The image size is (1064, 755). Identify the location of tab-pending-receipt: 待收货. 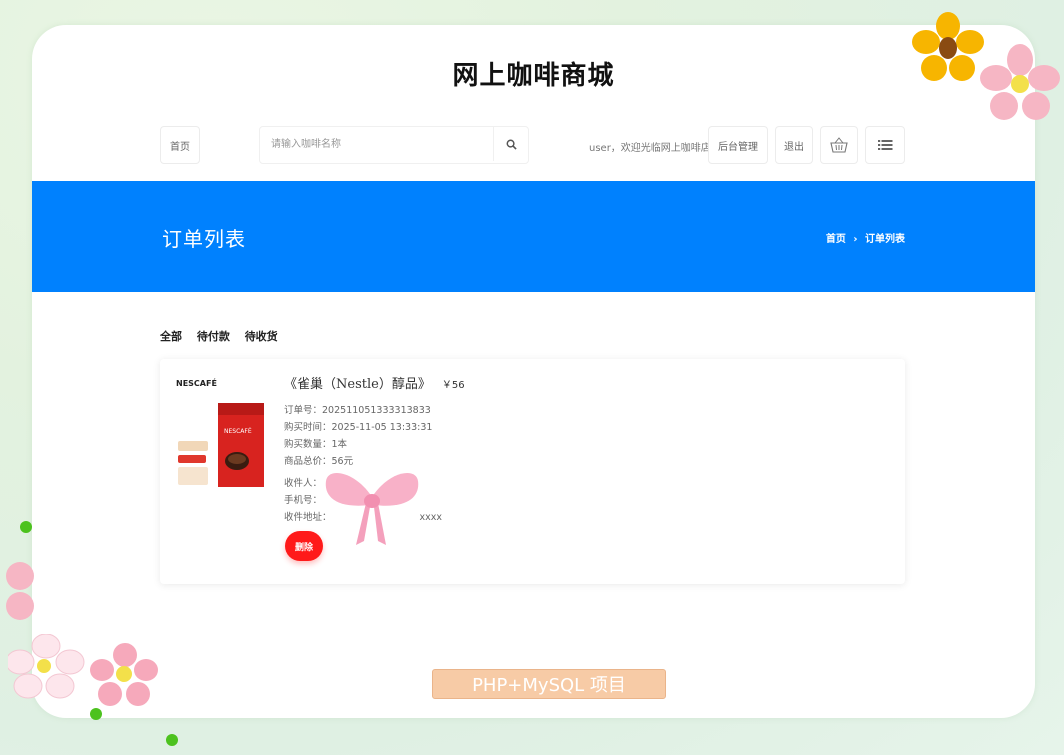
(261, 336).